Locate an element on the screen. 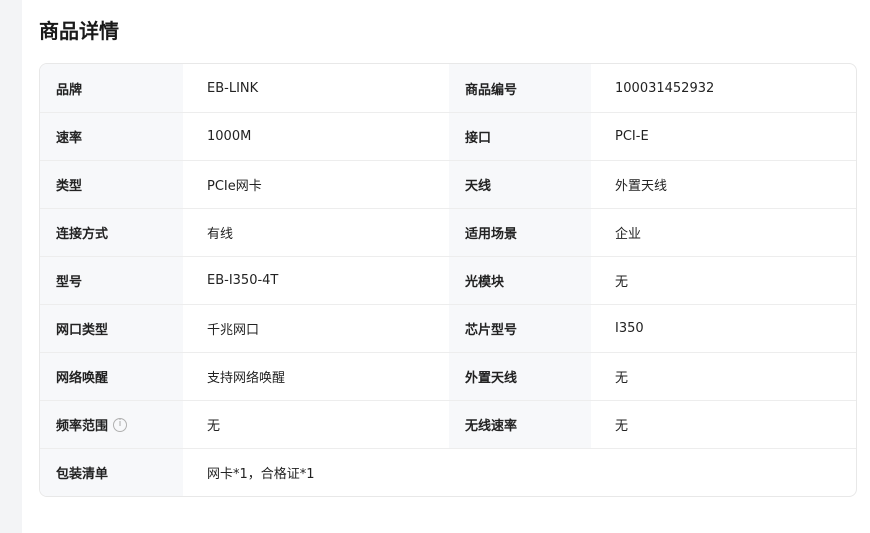 Image resolution: width=870 pixels, height=533 pixels. spec-value: PCI-E is located at coordinates (632, 136).